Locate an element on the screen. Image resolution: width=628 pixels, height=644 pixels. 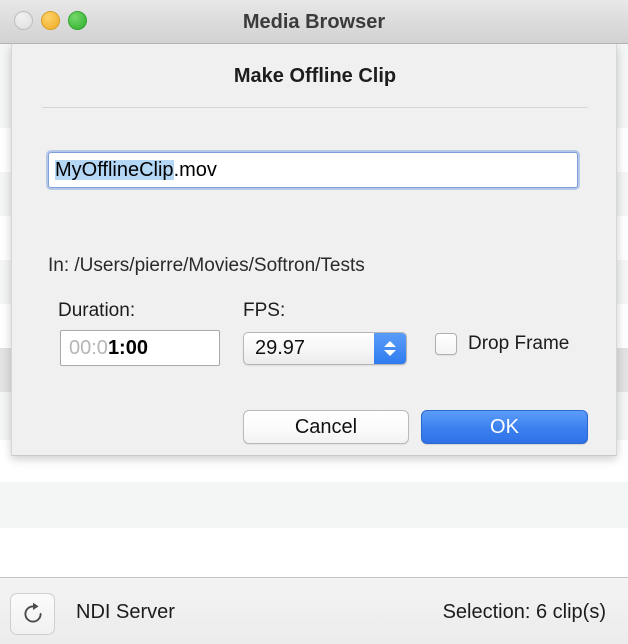
duration-label: Duration: is located at coordinates (97, 310).